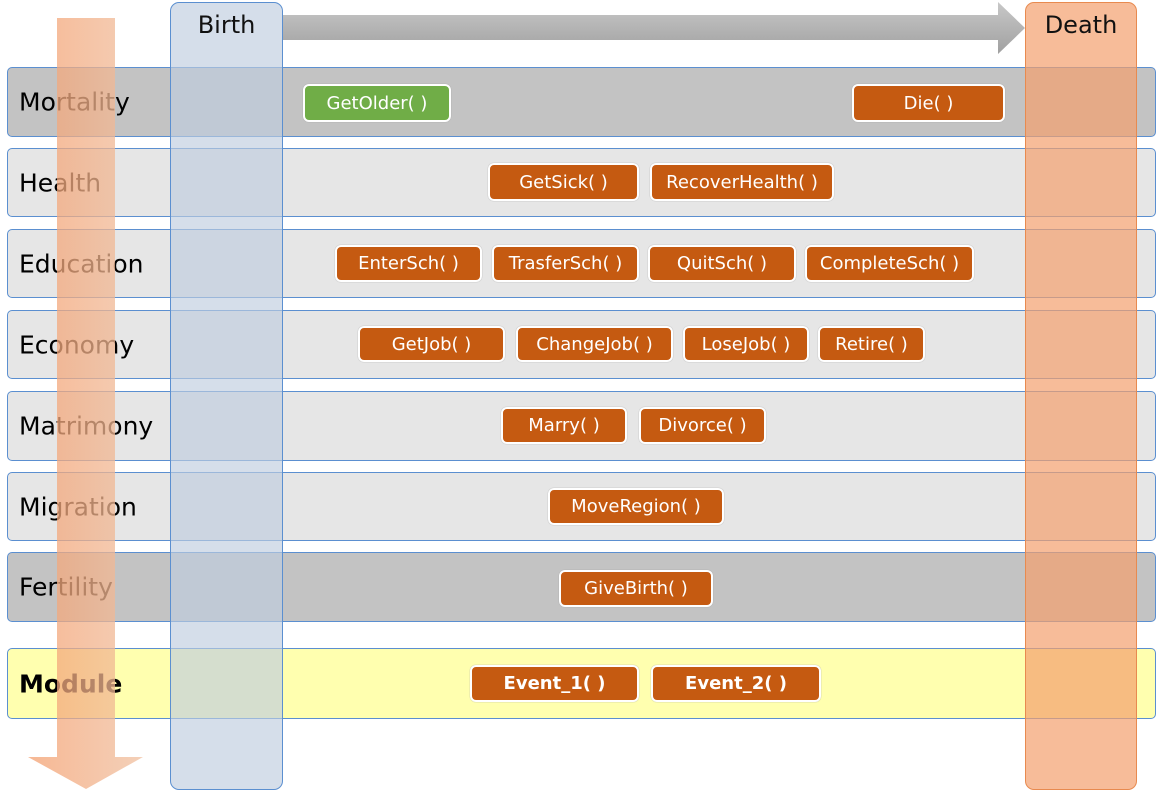  I want to click on event-getsick: GetSick( ), so click(563, 182).